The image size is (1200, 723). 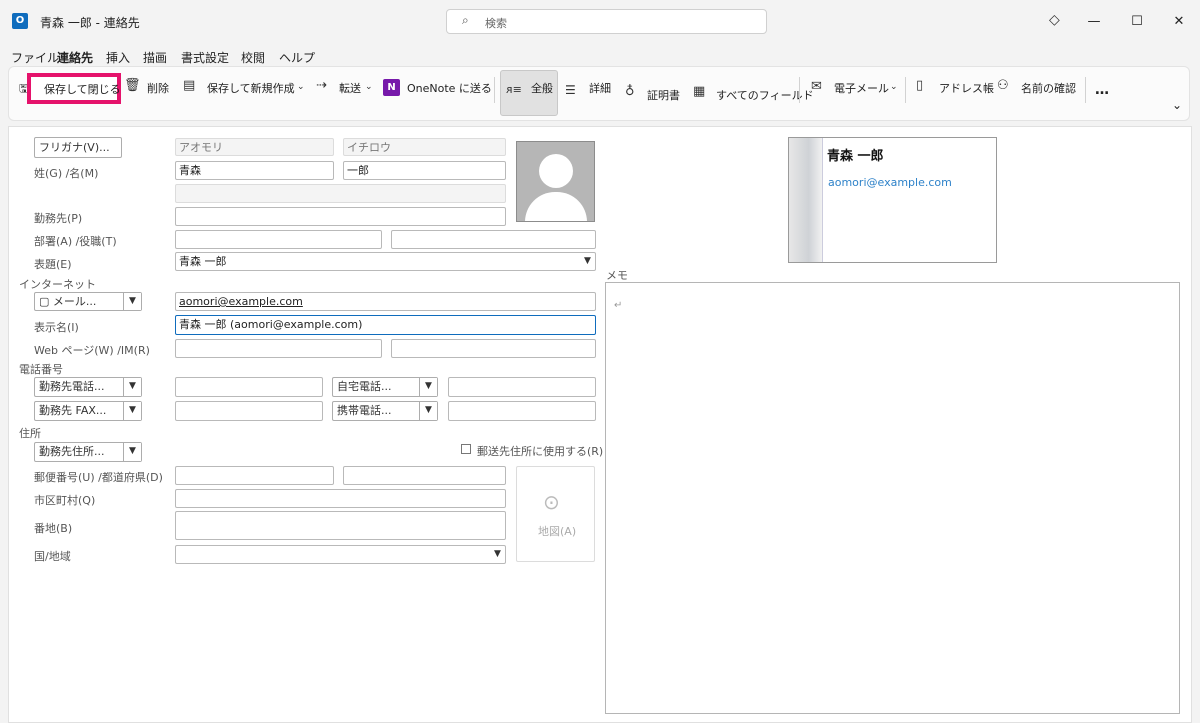 I want to click on save-and-new-button: 保存して新規作成, so click(x=251, y=88).